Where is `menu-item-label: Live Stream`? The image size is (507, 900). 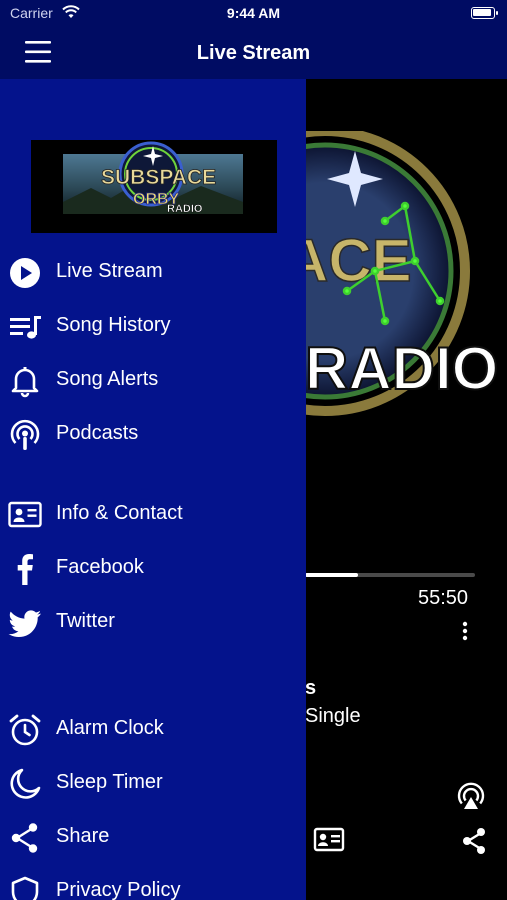
menu-item-label: Live Stream is located at coordinates (109, 271).